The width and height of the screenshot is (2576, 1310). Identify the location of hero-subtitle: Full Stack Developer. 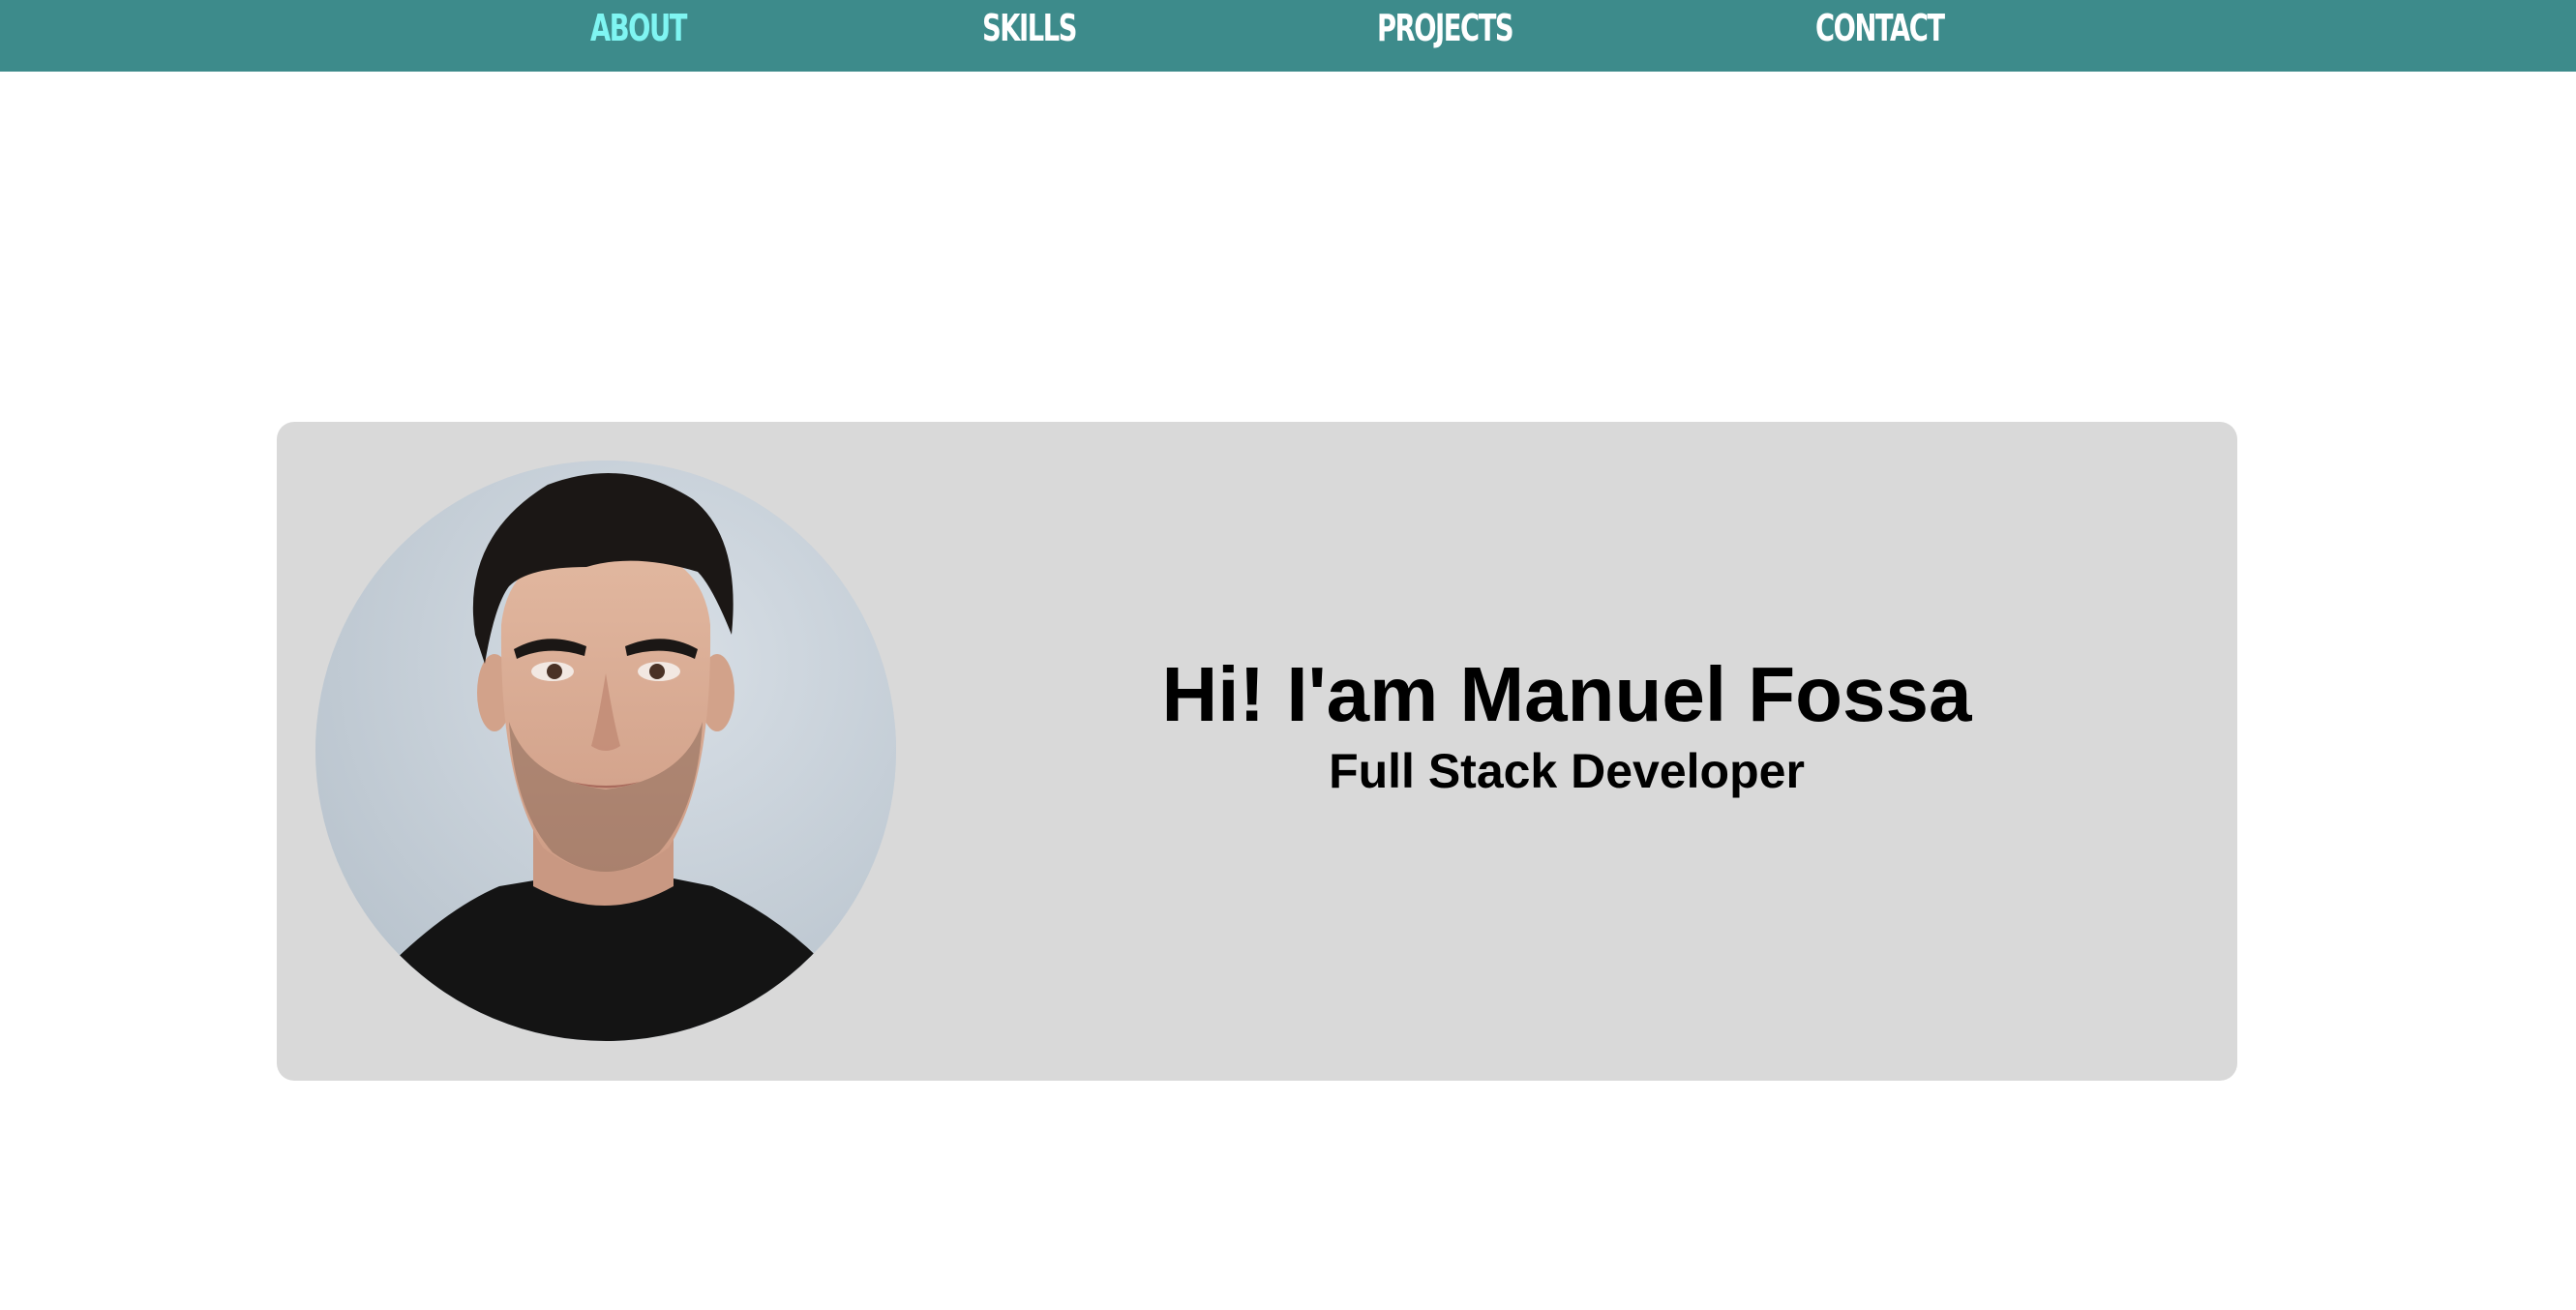
(1567, 771).